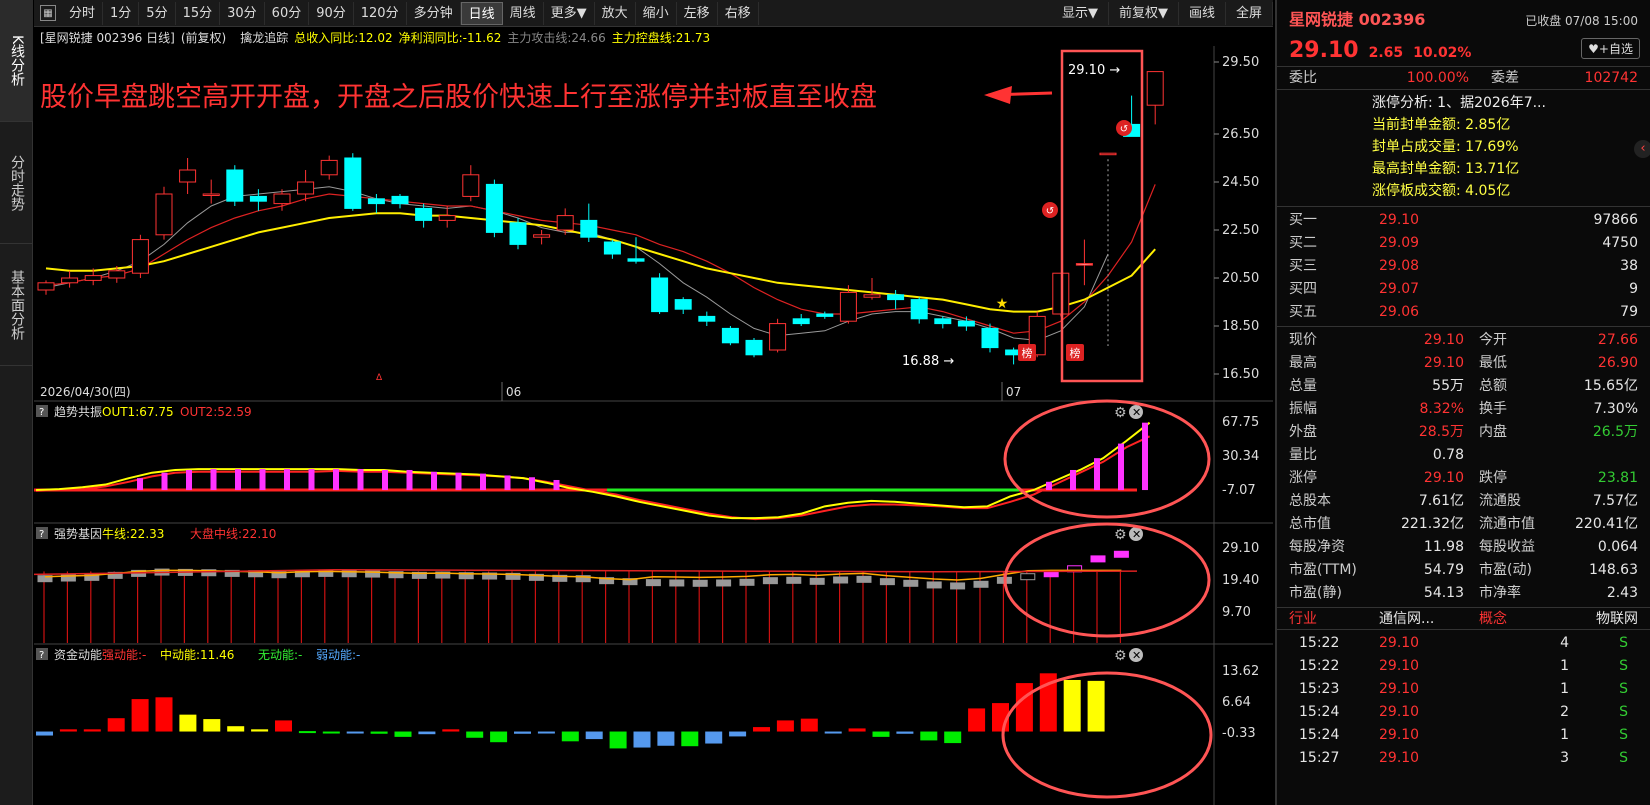 The image size is (1650, 805). Describe the element at coordinates (1581, 21) in the screenshot. I see `market-status: 已收盘 07/08 15:00` at that location.